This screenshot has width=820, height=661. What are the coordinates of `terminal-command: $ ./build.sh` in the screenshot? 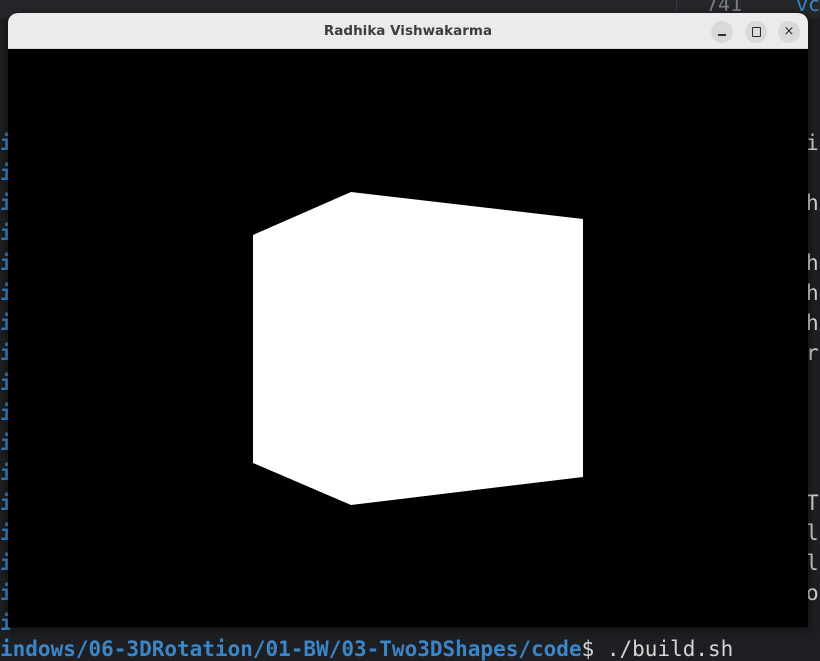 It's located at (657, 649).